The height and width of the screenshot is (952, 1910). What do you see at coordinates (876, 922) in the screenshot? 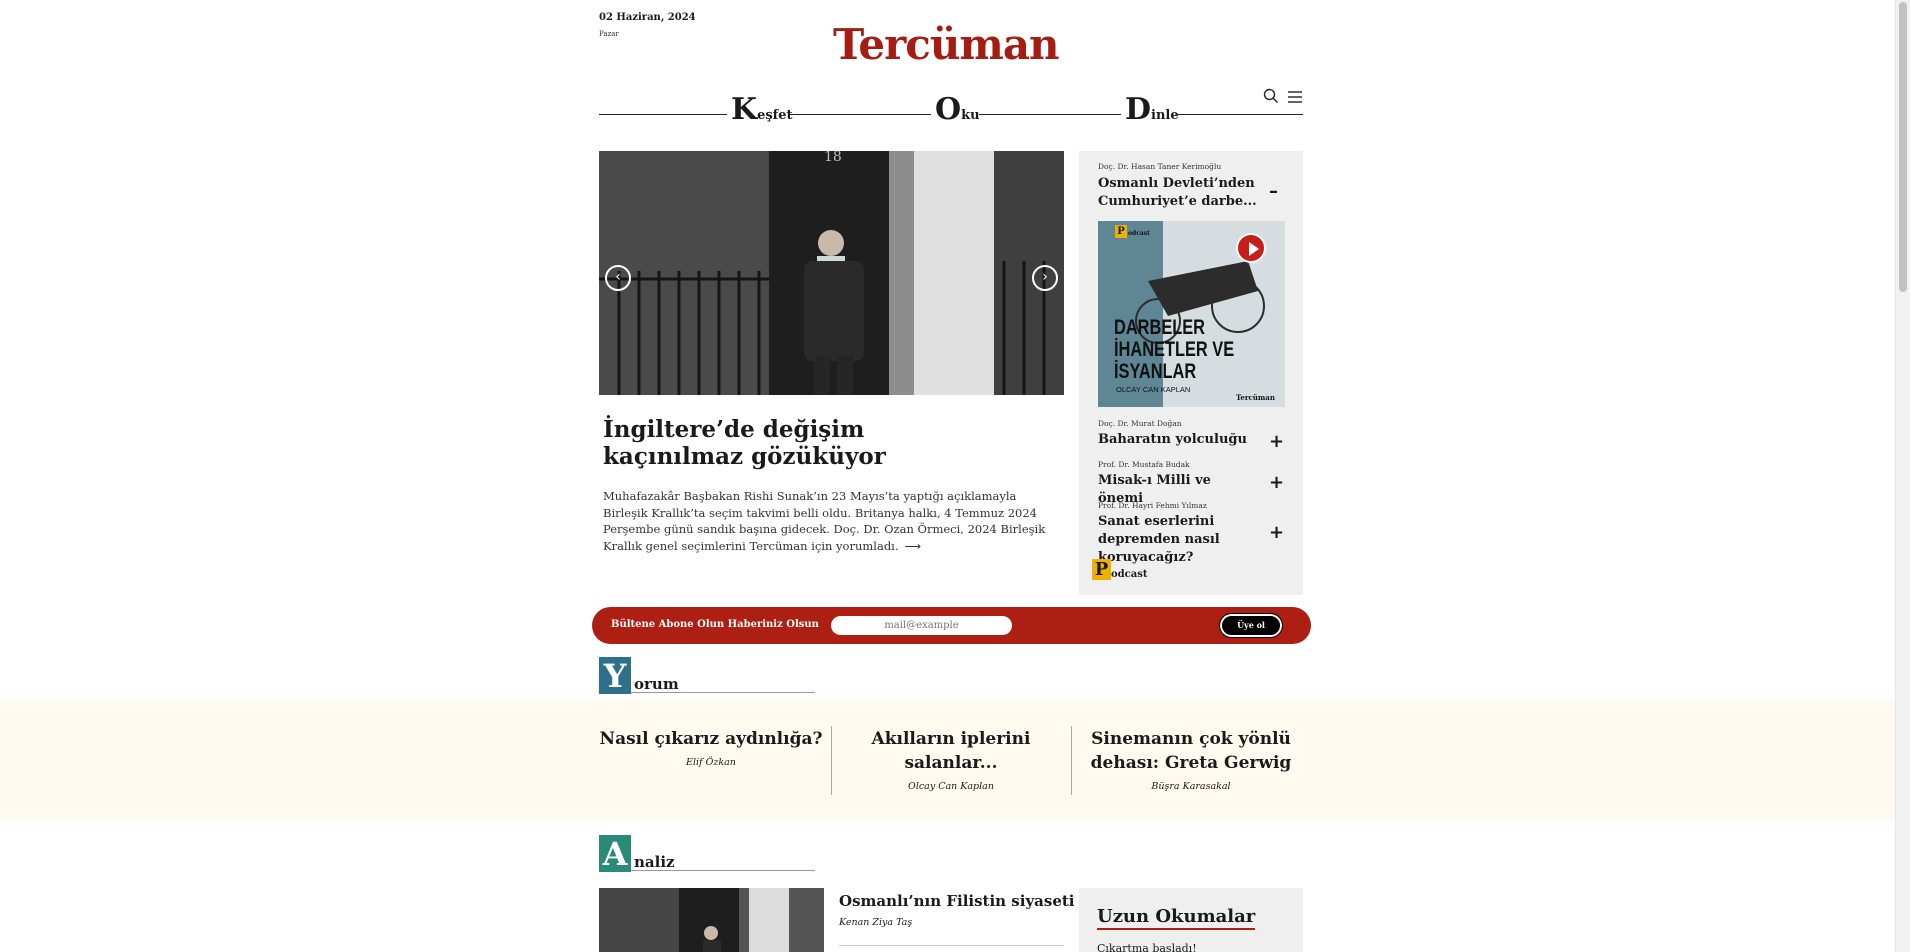
I see `analysis-author: Kenan Ziya Taş` at bounding box center [876, 922].